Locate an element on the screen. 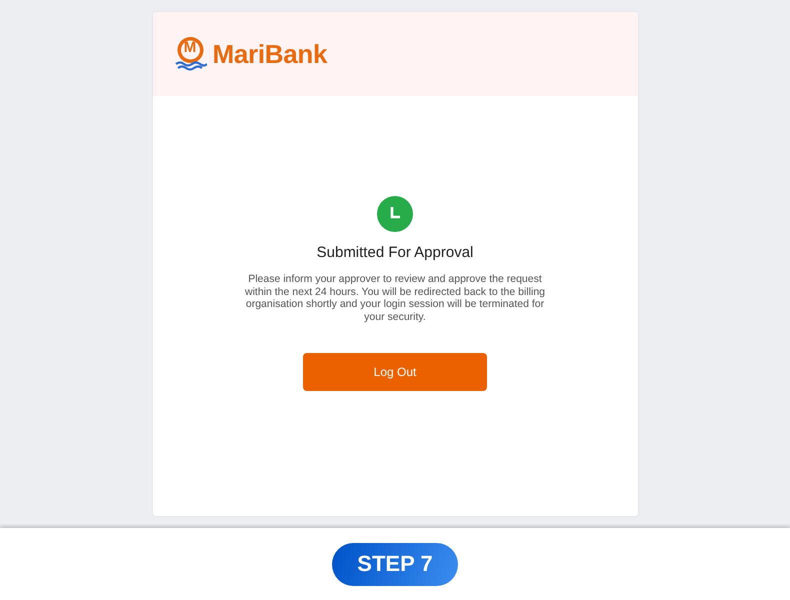 This screenshot has height=600, width=790. step-badge: STEP 7 is located at coordinates (395, 564).